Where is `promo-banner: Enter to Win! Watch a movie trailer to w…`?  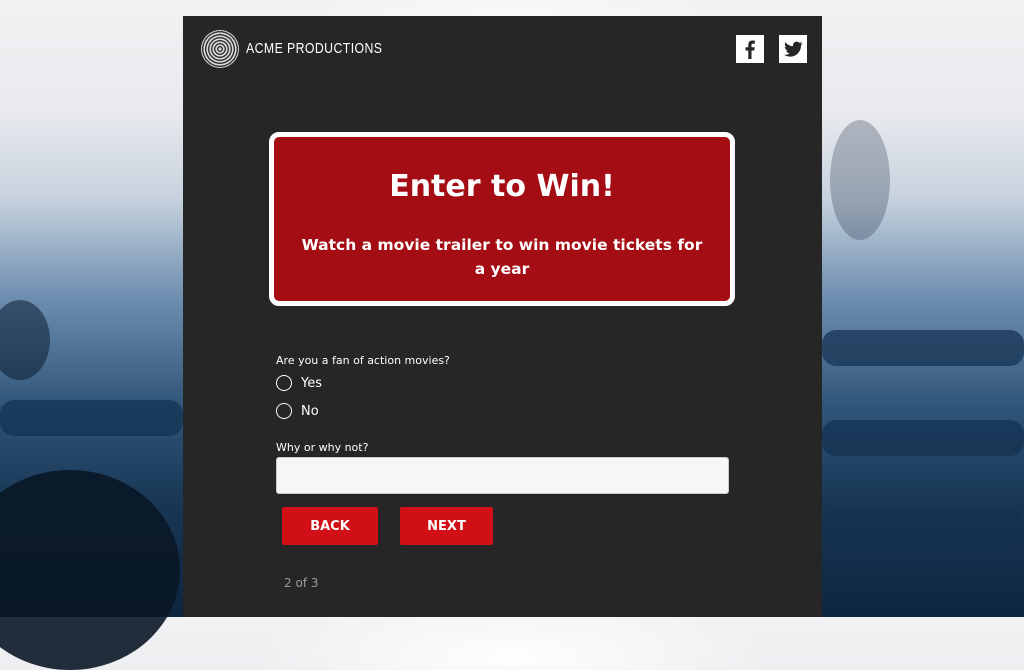 promo-banner: Enter to Win! Watch a movie trailer to w… is located at coordinates (502, 219).